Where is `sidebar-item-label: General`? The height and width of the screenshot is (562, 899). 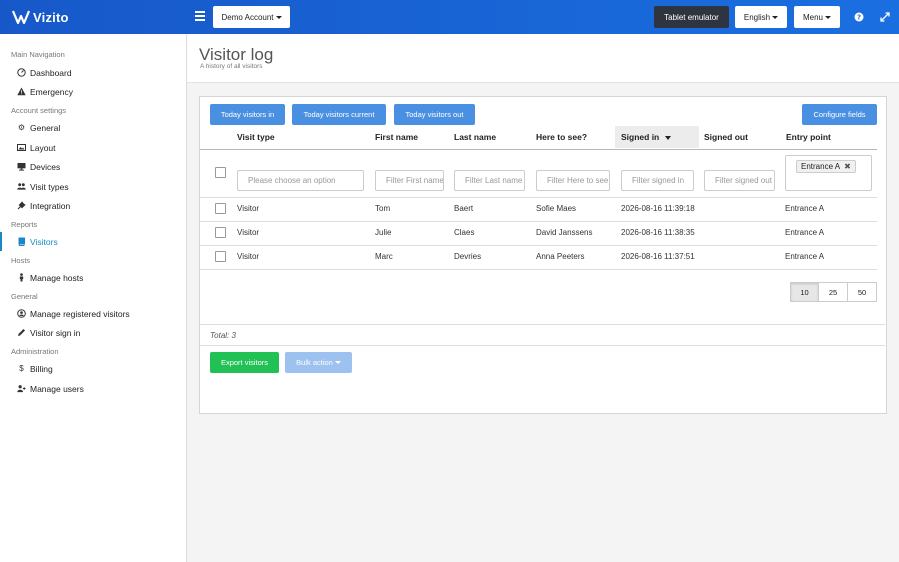
sidebar-item-label: General is located at coordinates (45, 127).